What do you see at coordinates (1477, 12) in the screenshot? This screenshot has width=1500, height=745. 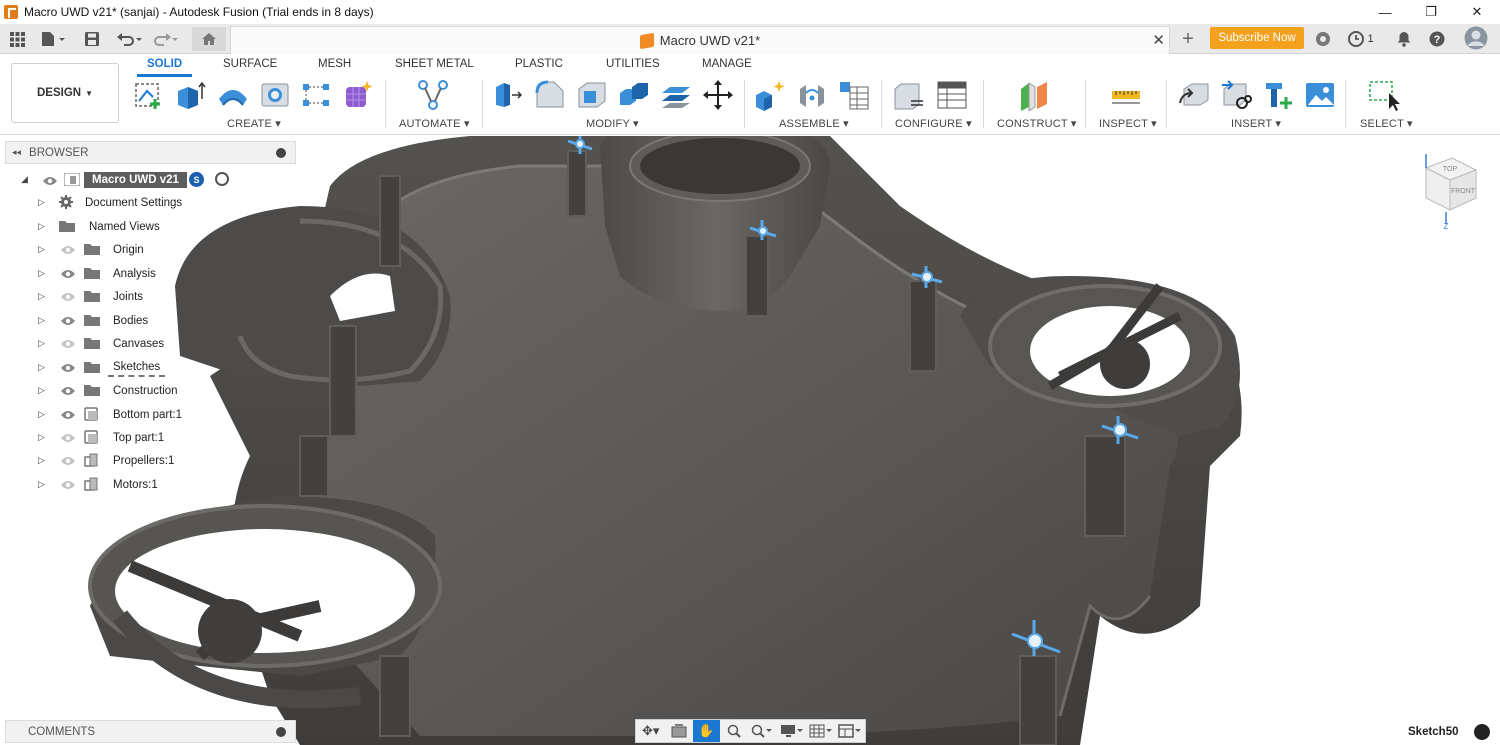 I see `close-window-button: ✕` at bounding box center [1477, 12].